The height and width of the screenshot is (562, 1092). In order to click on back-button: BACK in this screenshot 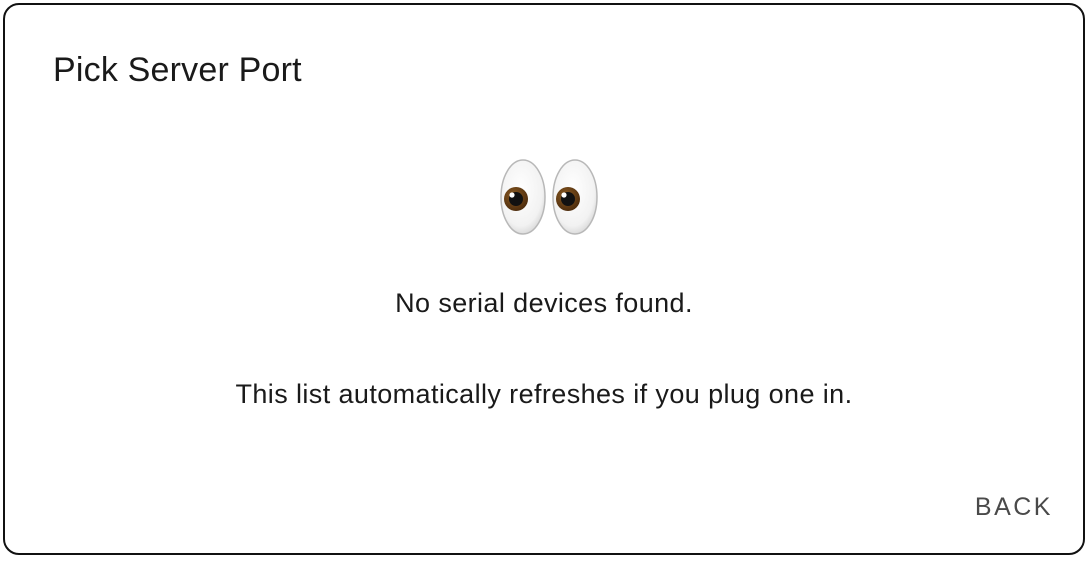, I will do `click(1014, 507)`.